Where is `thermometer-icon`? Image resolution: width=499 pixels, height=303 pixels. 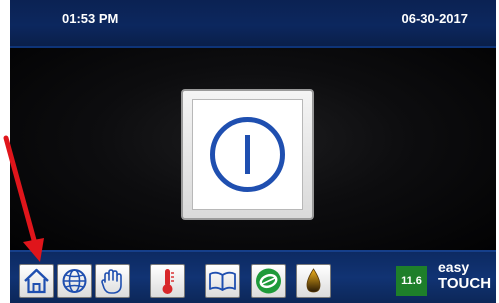
thermometer-icon is located at coordinates (168, 281).